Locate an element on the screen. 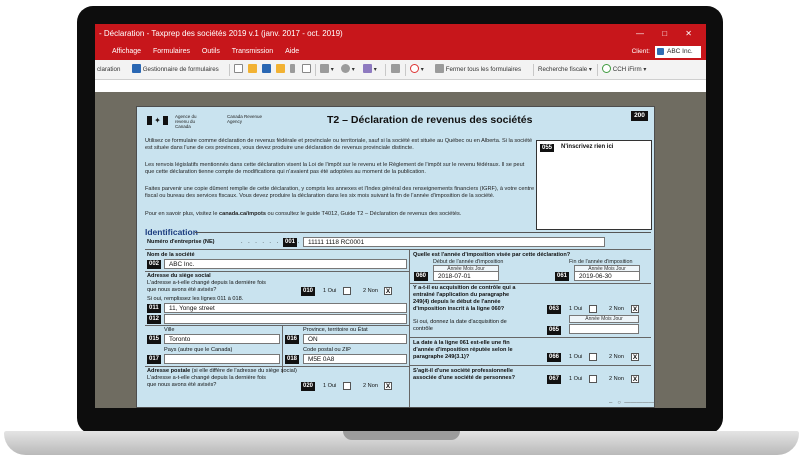  agency-name-en: Canada Revenue Agency is located at coordinates (245, 119).